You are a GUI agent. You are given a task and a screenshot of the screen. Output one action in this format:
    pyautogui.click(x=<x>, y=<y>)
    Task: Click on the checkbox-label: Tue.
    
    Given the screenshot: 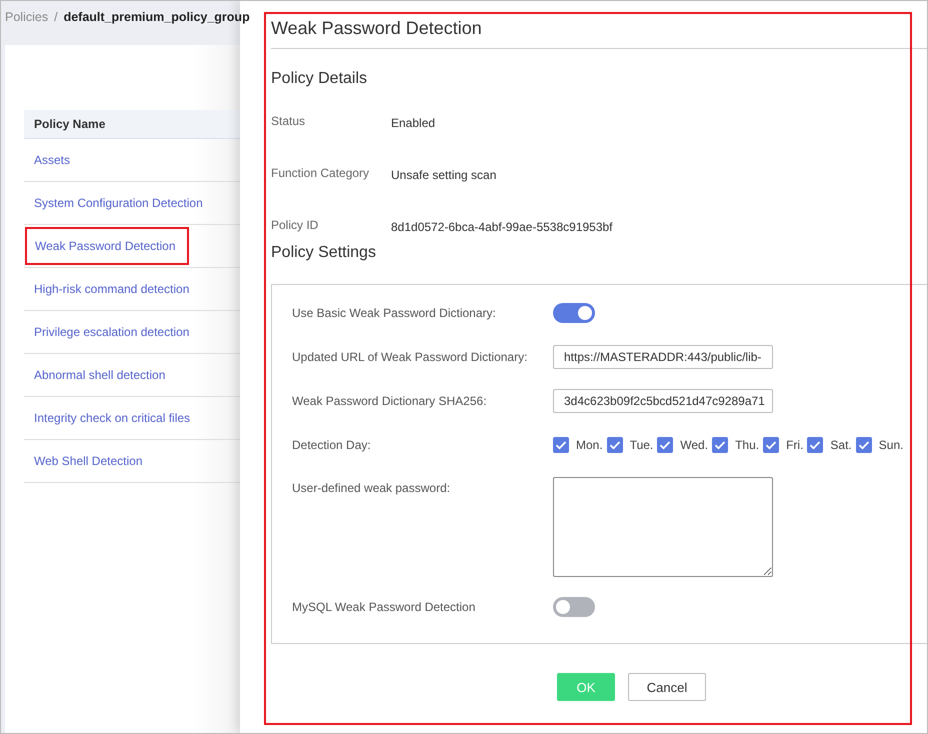 What is the action you would take?
    pyautogui.click(x=642, y=445)
    